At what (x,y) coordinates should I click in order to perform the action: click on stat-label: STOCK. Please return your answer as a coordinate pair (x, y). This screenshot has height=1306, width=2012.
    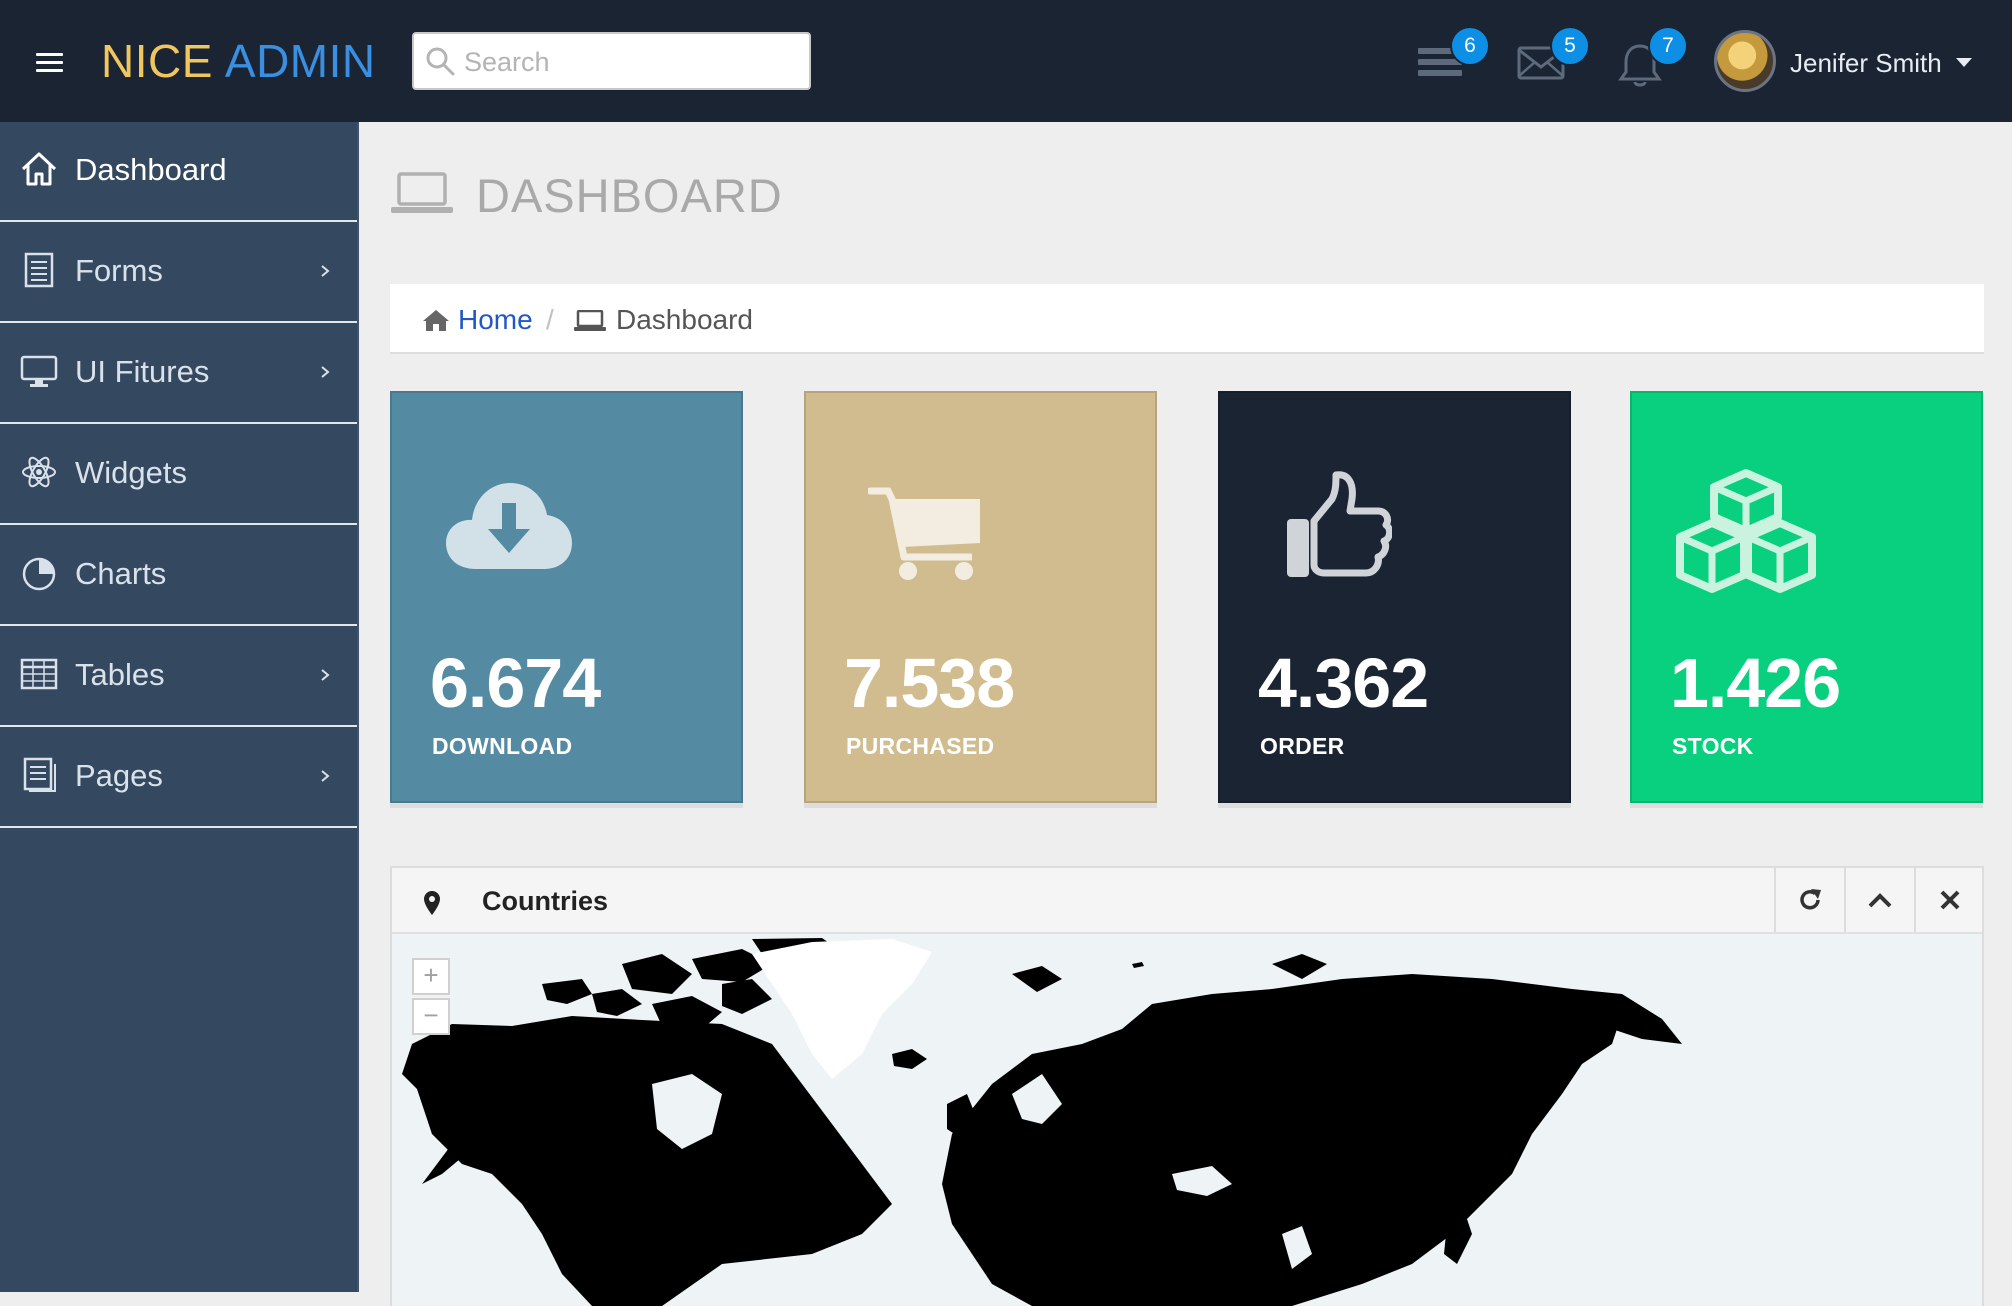
    Looking at the image, I should click on (1713, 746).